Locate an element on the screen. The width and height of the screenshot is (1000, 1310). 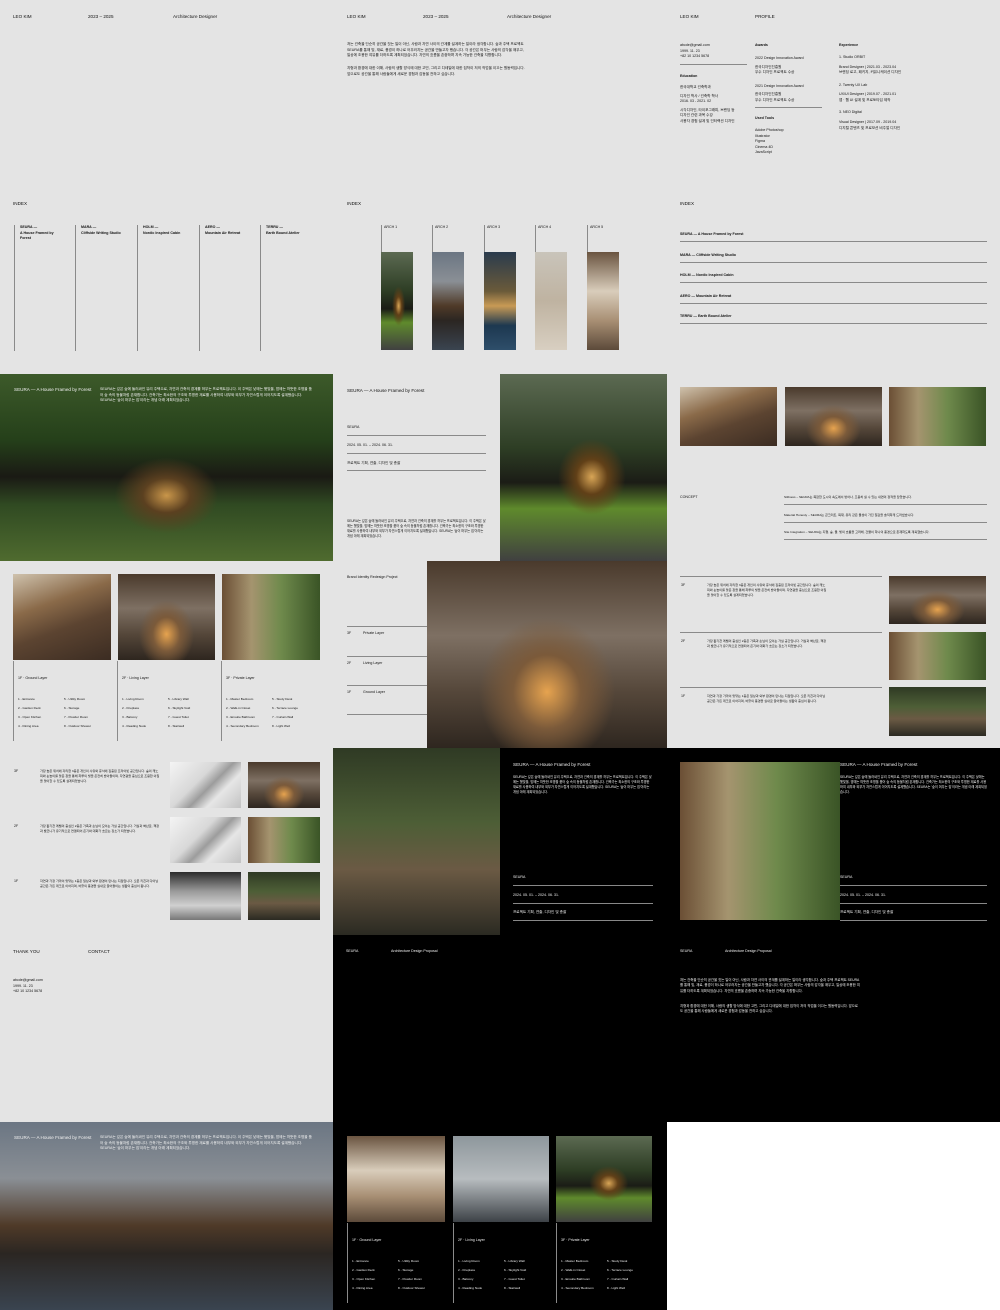
award-name: 2021 Design Innovation Award is located at coordinates (779, 85).